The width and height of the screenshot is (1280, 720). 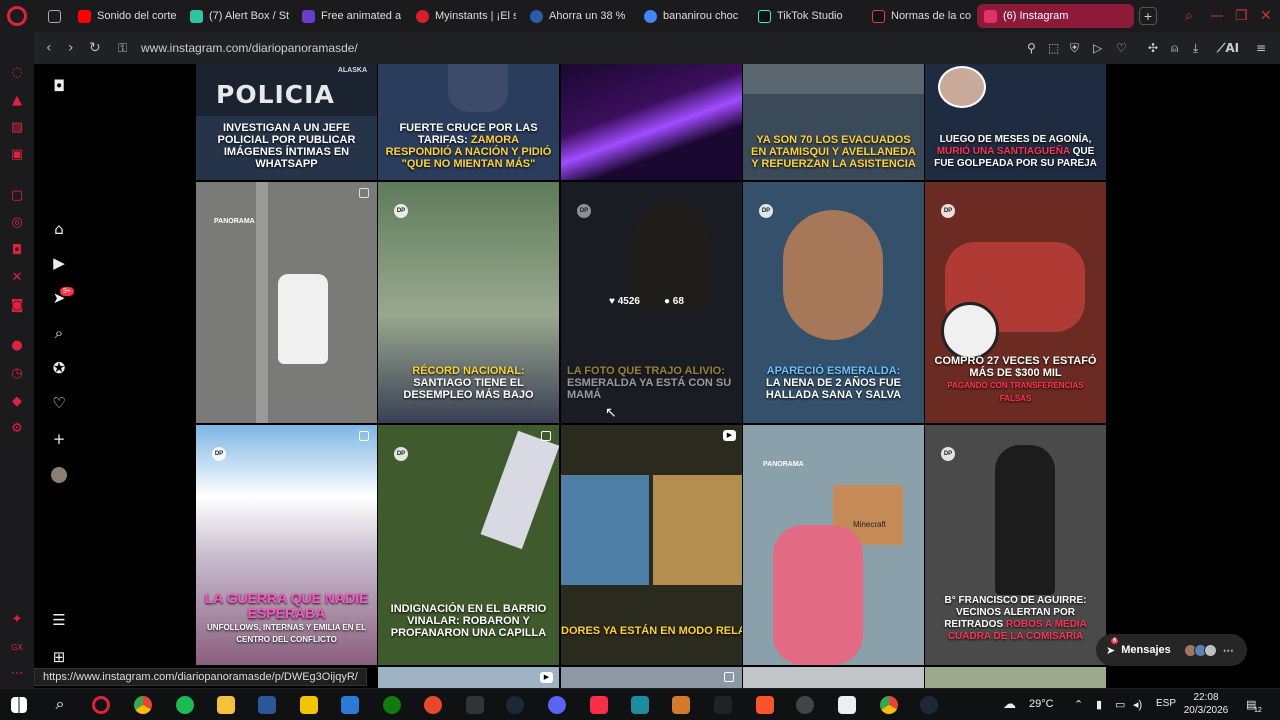 What do you see at coordinates (95, 48) in the screenshot?
I see `reload-button: ↻` at bounding box center [95, 48].